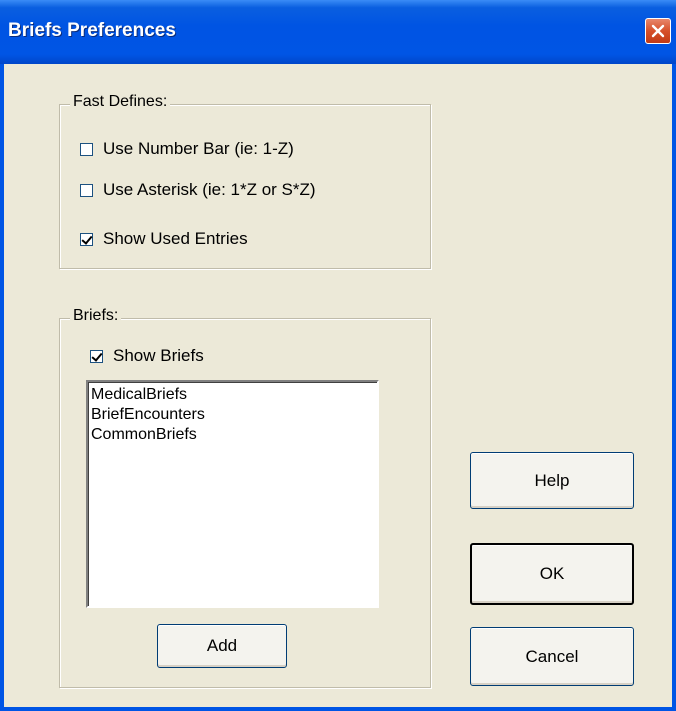  What do you see at coordinates (552, 574) in the screenshot?
I see `ok-button: OK` at bounding box center [552, 574].